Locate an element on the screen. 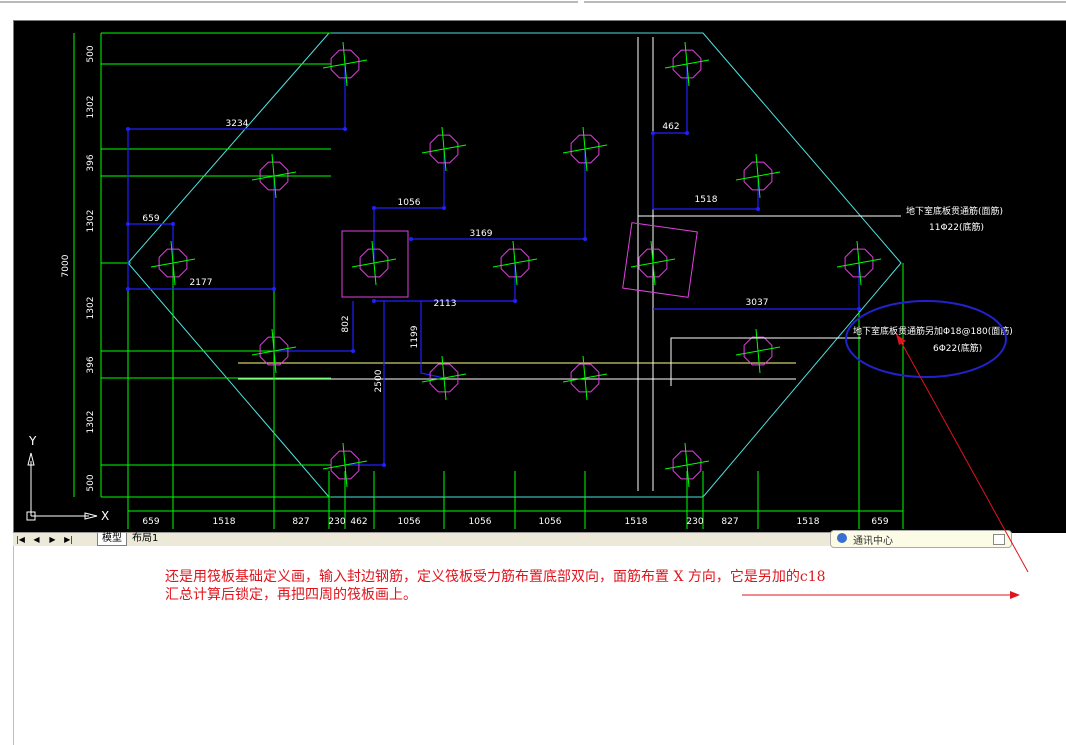  highlight-circle is located at coordinates (926, 339).